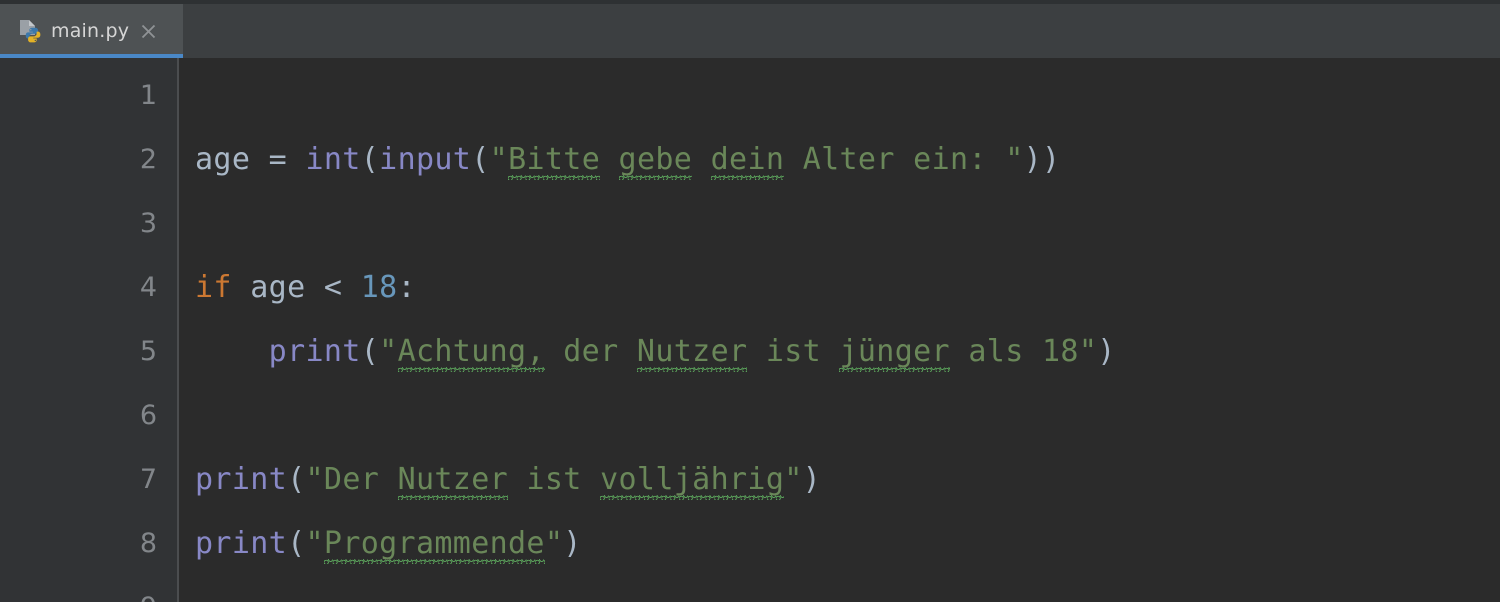  What do you see at coordinates (554, 160) in the screenshot?
I see `misspelled-word: Bitte` at bounding box center [554, 160].